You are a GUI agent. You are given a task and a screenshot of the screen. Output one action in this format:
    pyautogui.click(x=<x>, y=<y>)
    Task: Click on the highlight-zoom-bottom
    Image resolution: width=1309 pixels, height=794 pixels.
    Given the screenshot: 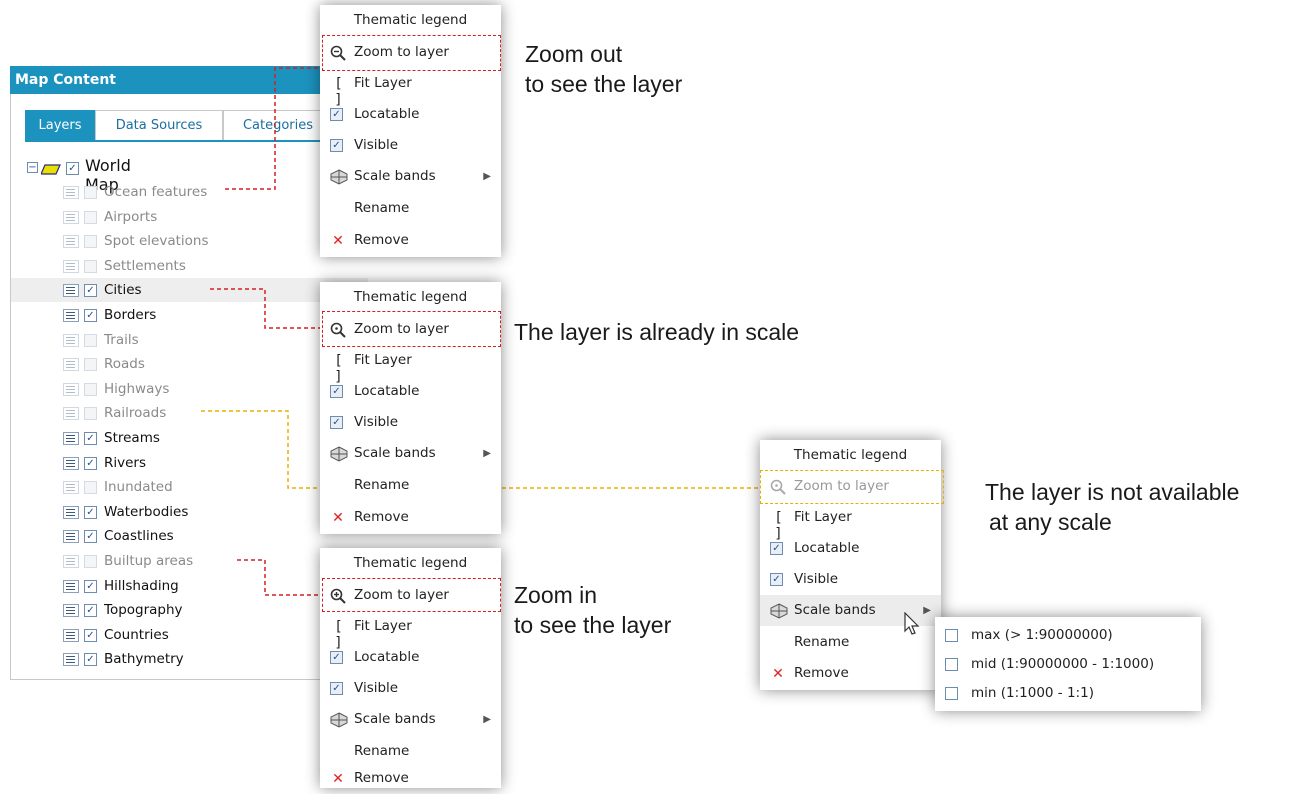 What is the action you would take?
    pyautogui.click(x=411, y=595)
    